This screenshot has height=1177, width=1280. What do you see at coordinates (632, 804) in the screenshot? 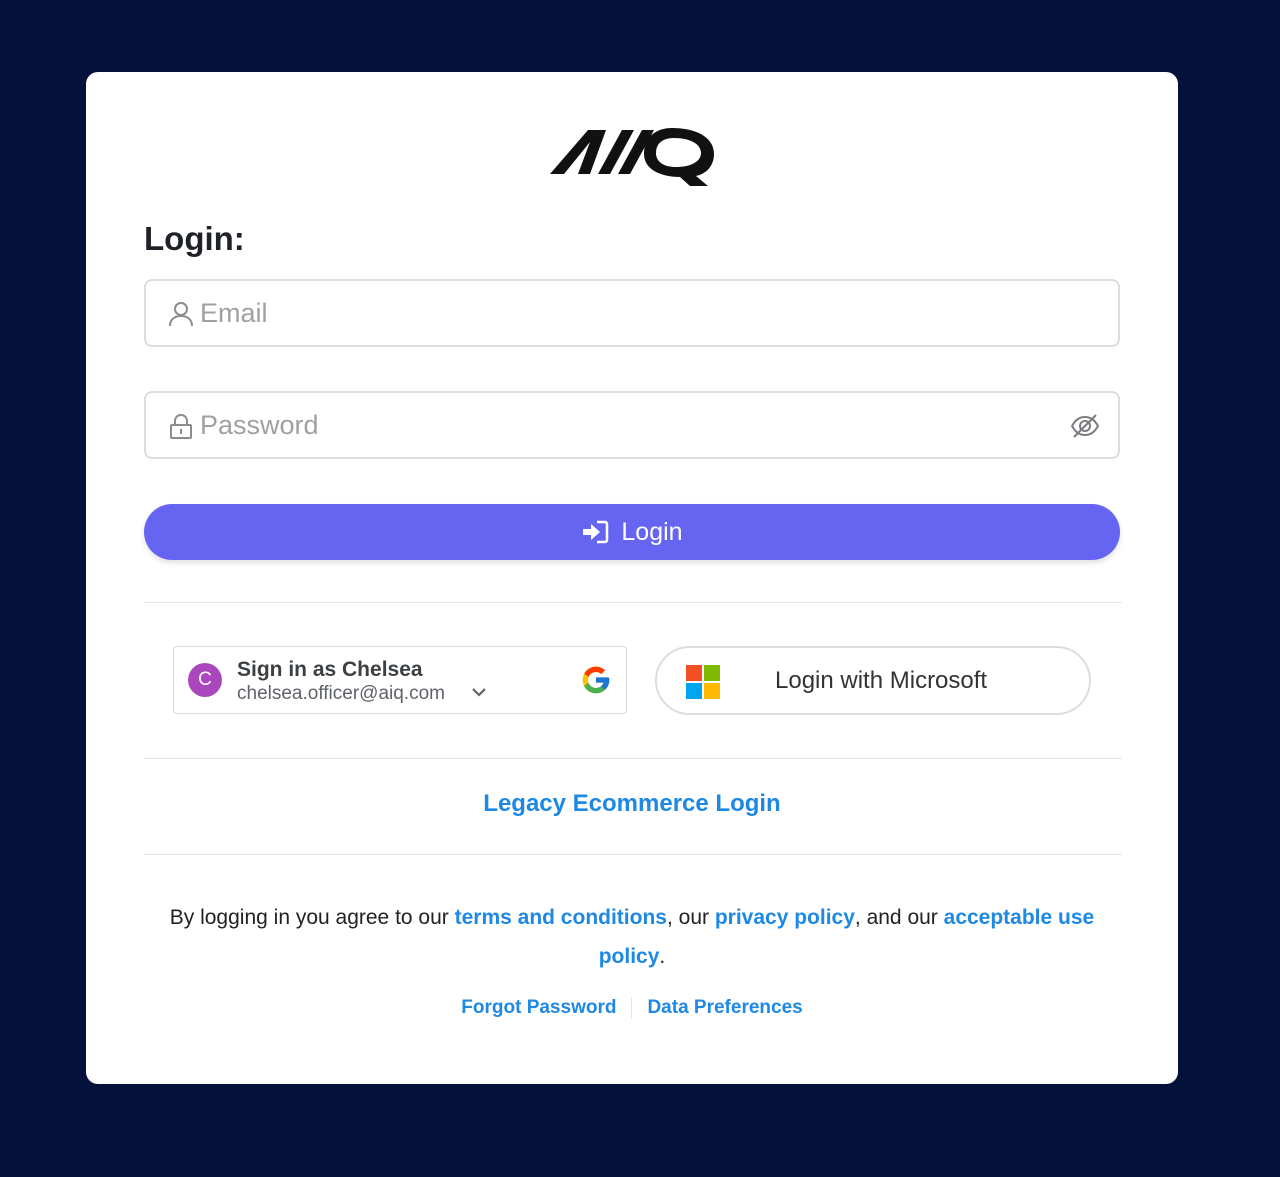
I see `legacy-ecommerce-login-link: Legacy Ecommerce Login` at bounding box center [632, 804].